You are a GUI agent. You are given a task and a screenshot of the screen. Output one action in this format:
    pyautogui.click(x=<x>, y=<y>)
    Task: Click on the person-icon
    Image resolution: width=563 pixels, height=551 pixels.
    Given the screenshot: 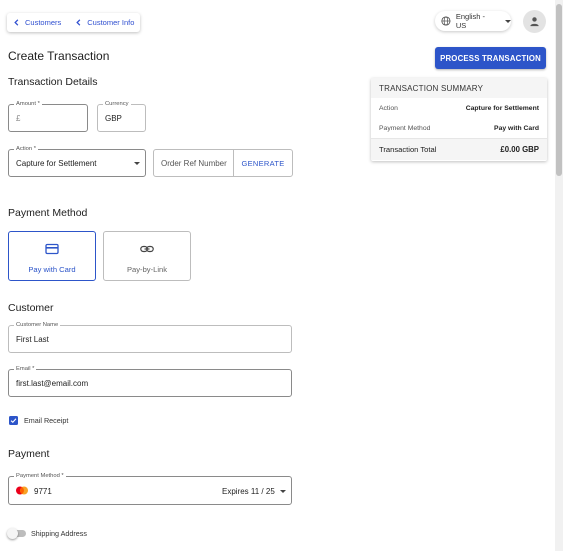 What is the action you would take?
    pyautogui.click(x=534, y=22)
    